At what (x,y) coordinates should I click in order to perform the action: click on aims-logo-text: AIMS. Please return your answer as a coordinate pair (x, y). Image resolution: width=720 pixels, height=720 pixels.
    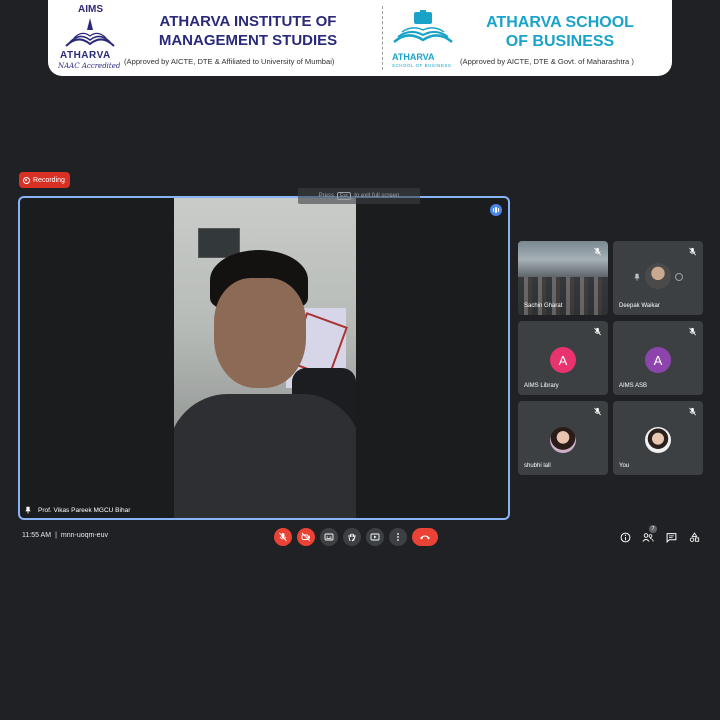
    Looking at the image, I should click on (90, 9).